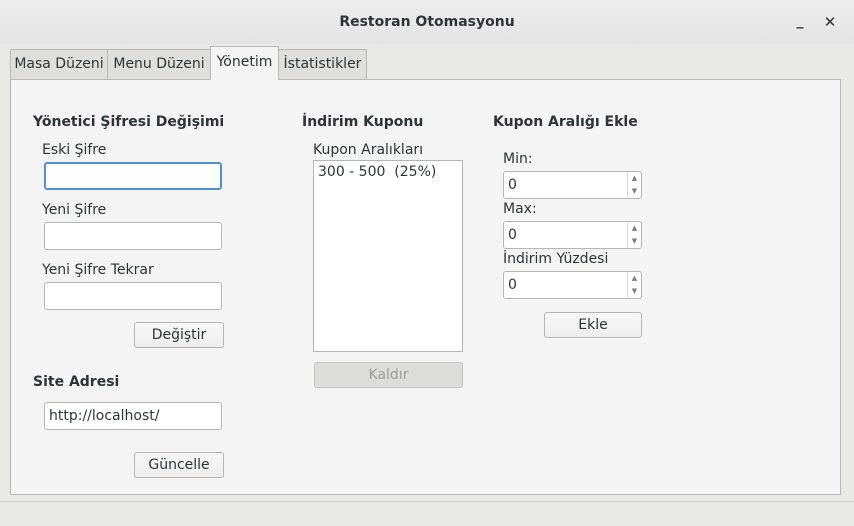 The width and height of the screenshot is (854, 526). Describe the element at coordinates (74, 210) in the screenshot. I see `new-password-label: Yeni Şifre` at that location.